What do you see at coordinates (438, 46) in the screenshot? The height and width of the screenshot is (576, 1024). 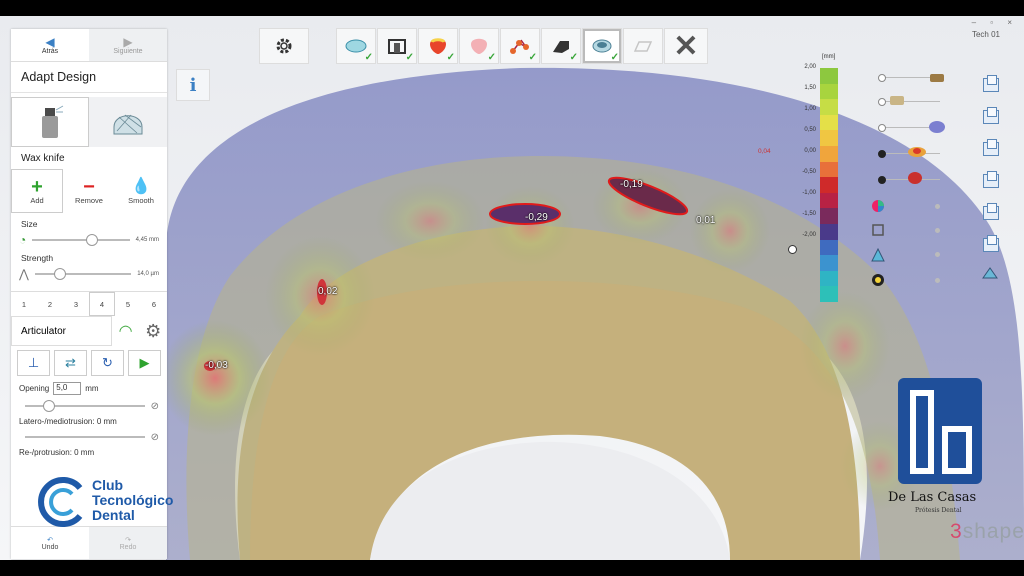 I see `step-anatomy: ✓` at bounding box center [438, 46].